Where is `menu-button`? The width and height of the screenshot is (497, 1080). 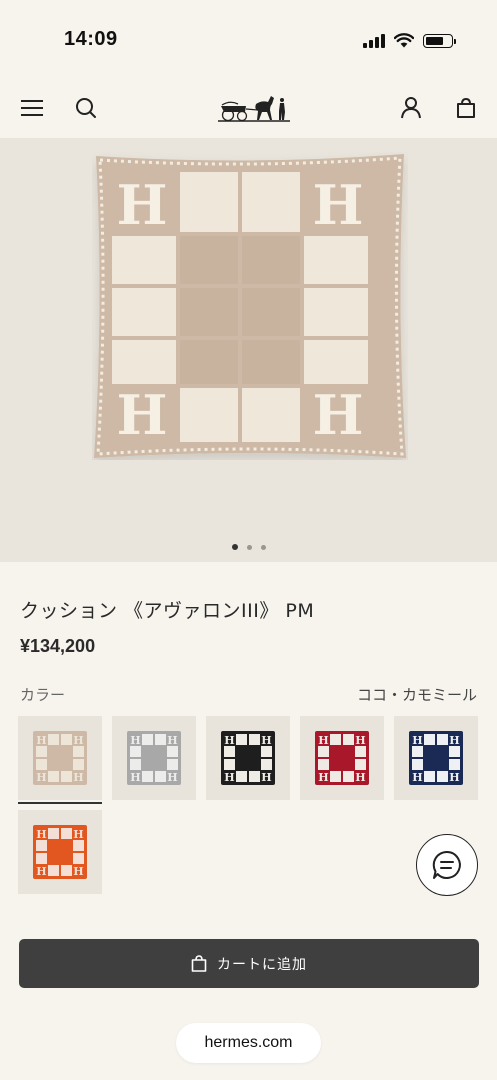 menu-button is located at coordinates (32, 108).